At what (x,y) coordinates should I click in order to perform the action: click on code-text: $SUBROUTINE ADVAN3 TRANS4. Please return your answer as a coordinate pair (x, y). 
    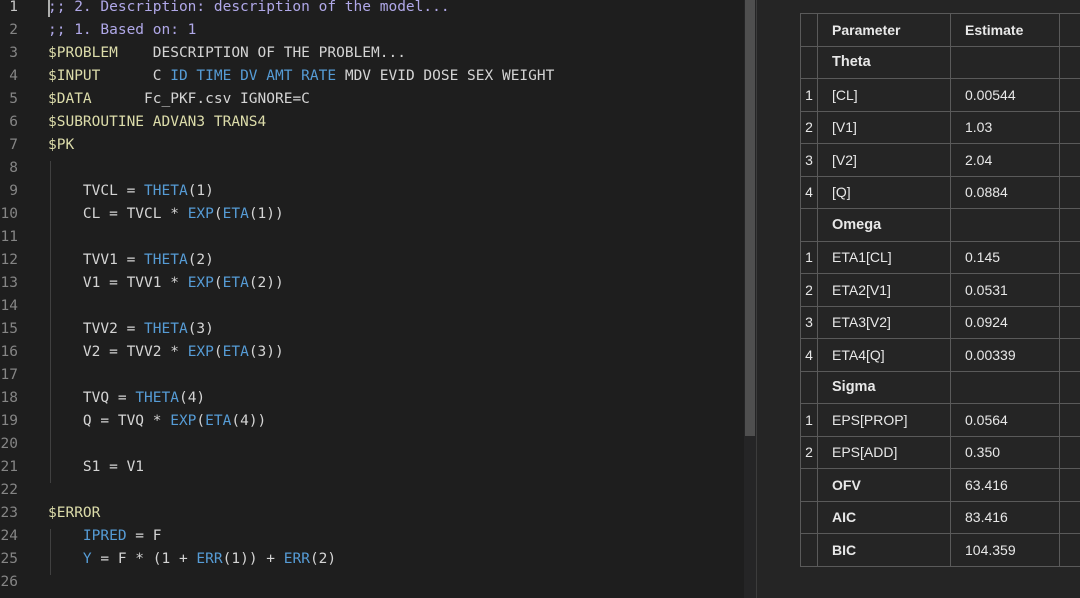
    Looking at the image, I should click on (157, 122).